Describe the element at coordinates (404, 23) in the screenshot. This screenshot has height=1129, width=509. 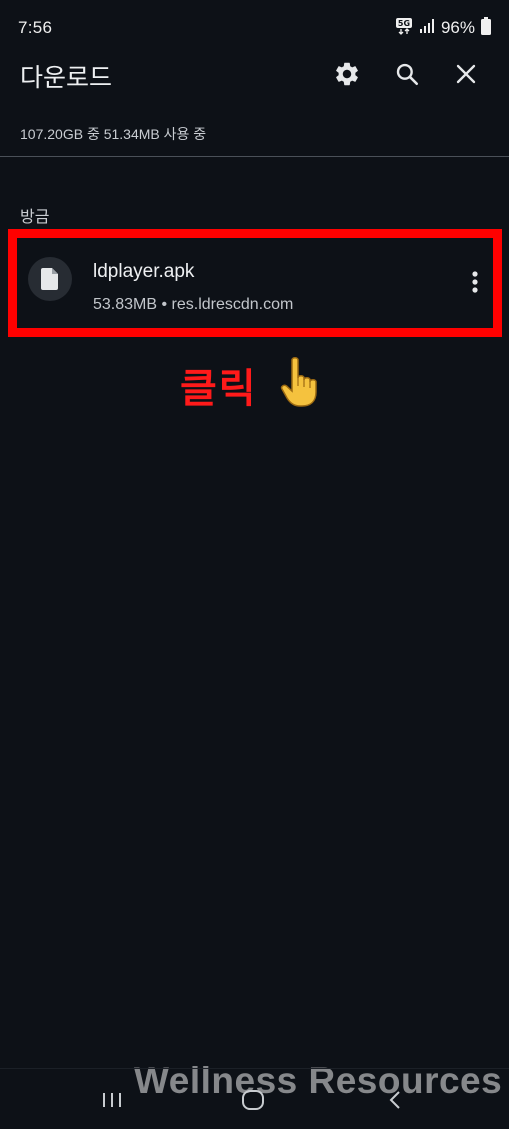
I see `svg-text: 5G` at that location.